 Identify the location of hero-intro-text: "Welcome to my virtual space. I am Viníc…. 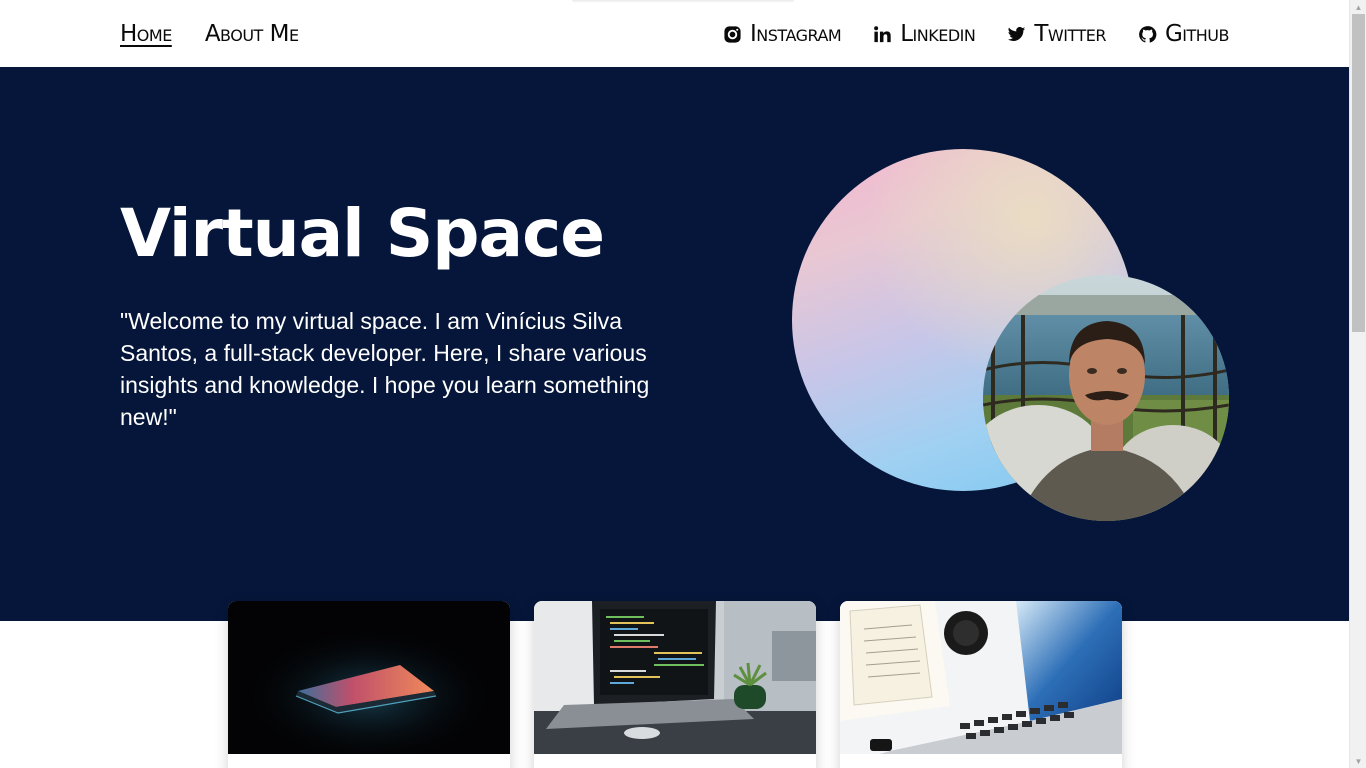
(385, 369).